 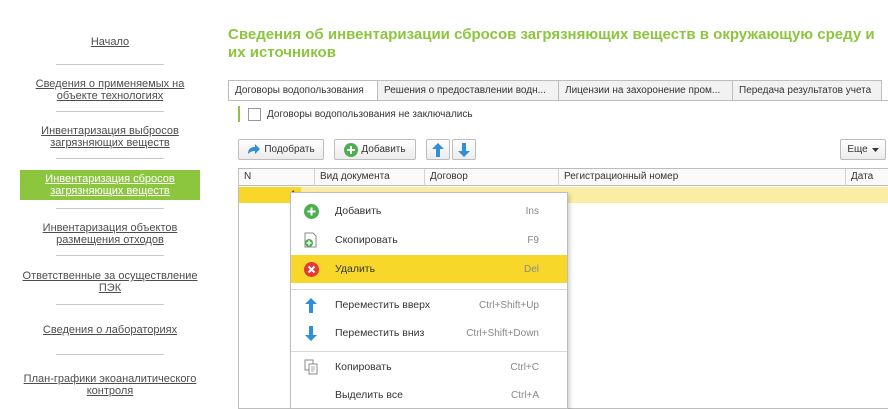 I want to click on menu-item-shortcut: Ctrl+A, so click(x=524, y=395).